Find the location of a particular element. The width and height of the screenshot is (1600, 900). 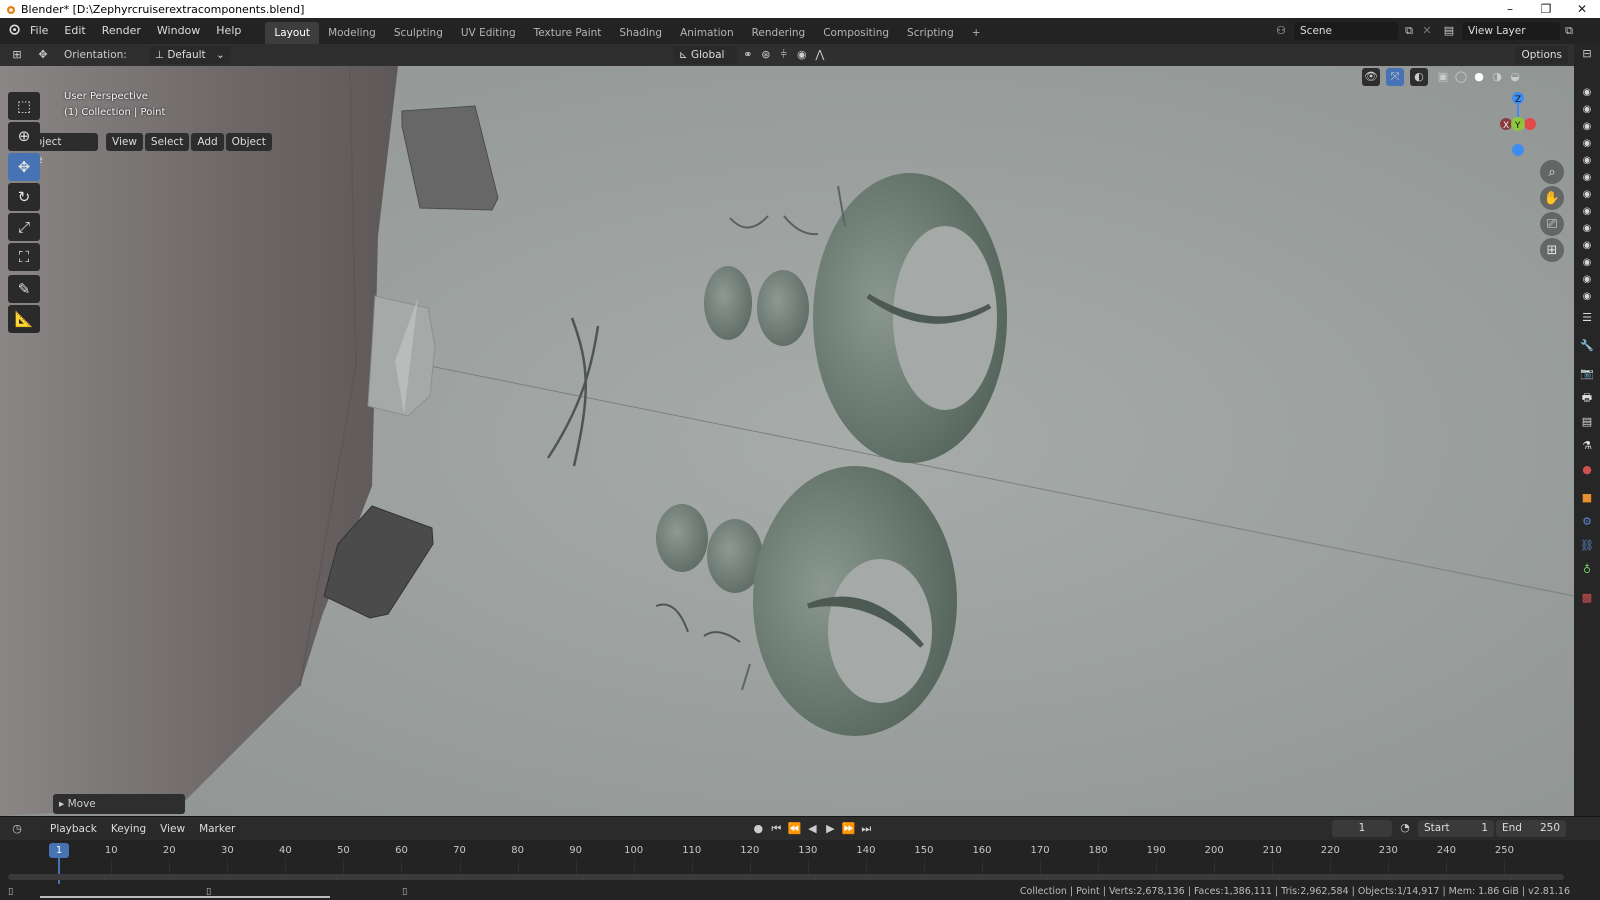

tab-uv-editing: UV Editing is located at coordinates (488, 33).